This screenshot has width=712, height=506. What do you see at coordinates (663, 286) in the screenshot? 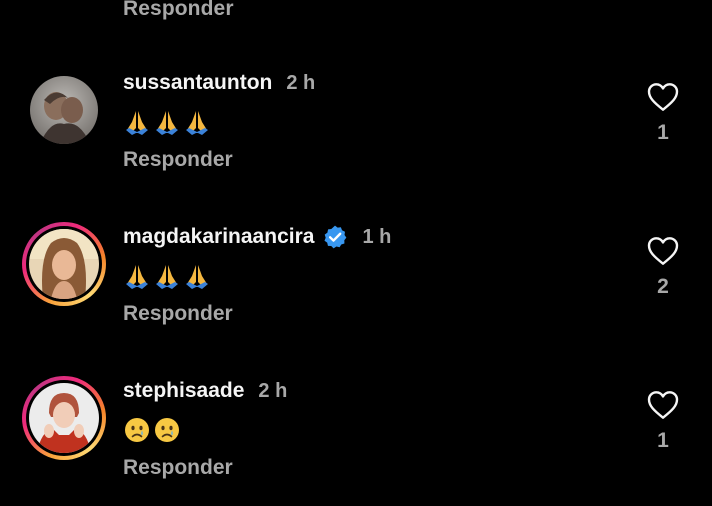
I see `like-count: 2` at bounding box center [663, 286].